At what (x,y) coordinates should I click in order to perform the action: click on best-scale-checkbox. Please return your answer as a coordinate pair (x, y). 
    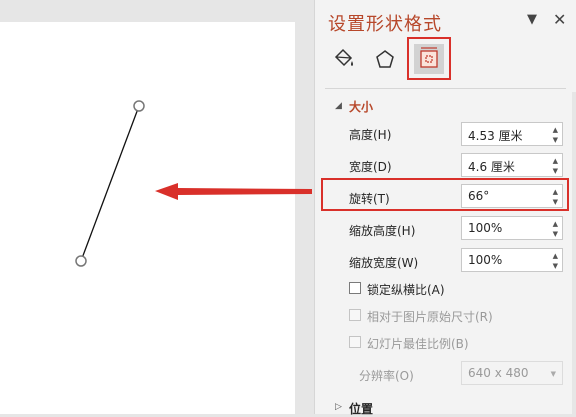
    Looking at the image, I should click on (355, 342).